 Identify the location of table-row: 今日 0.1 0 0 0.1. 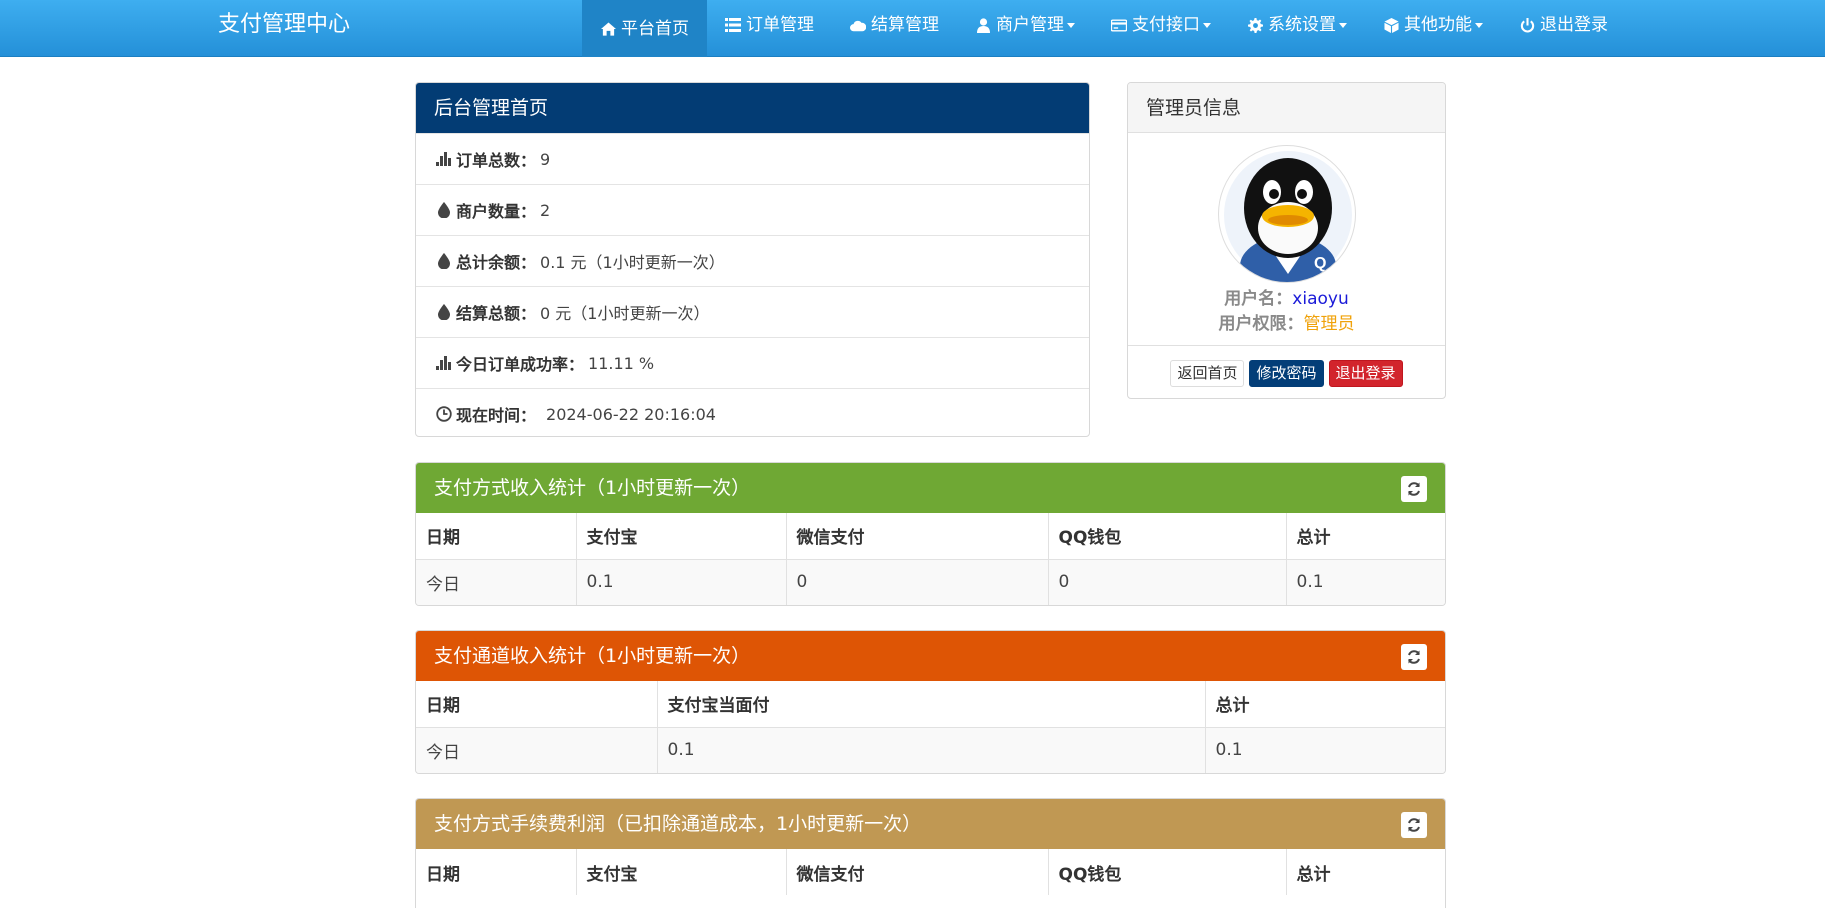
(930, 581).